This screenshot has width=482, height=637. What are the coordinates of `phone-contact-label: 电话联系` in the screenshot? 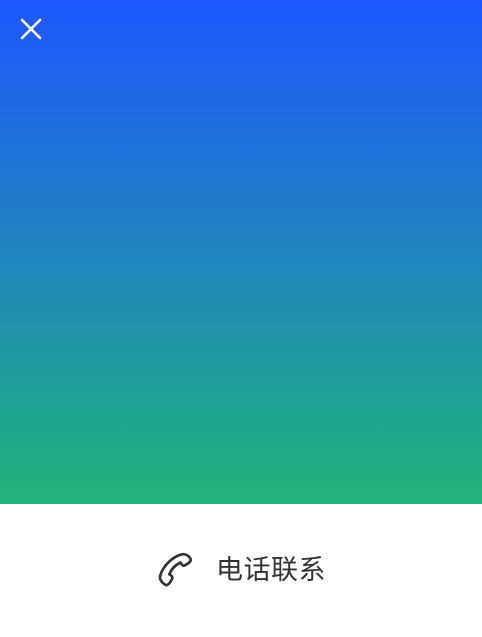 It's located at (271, 570).